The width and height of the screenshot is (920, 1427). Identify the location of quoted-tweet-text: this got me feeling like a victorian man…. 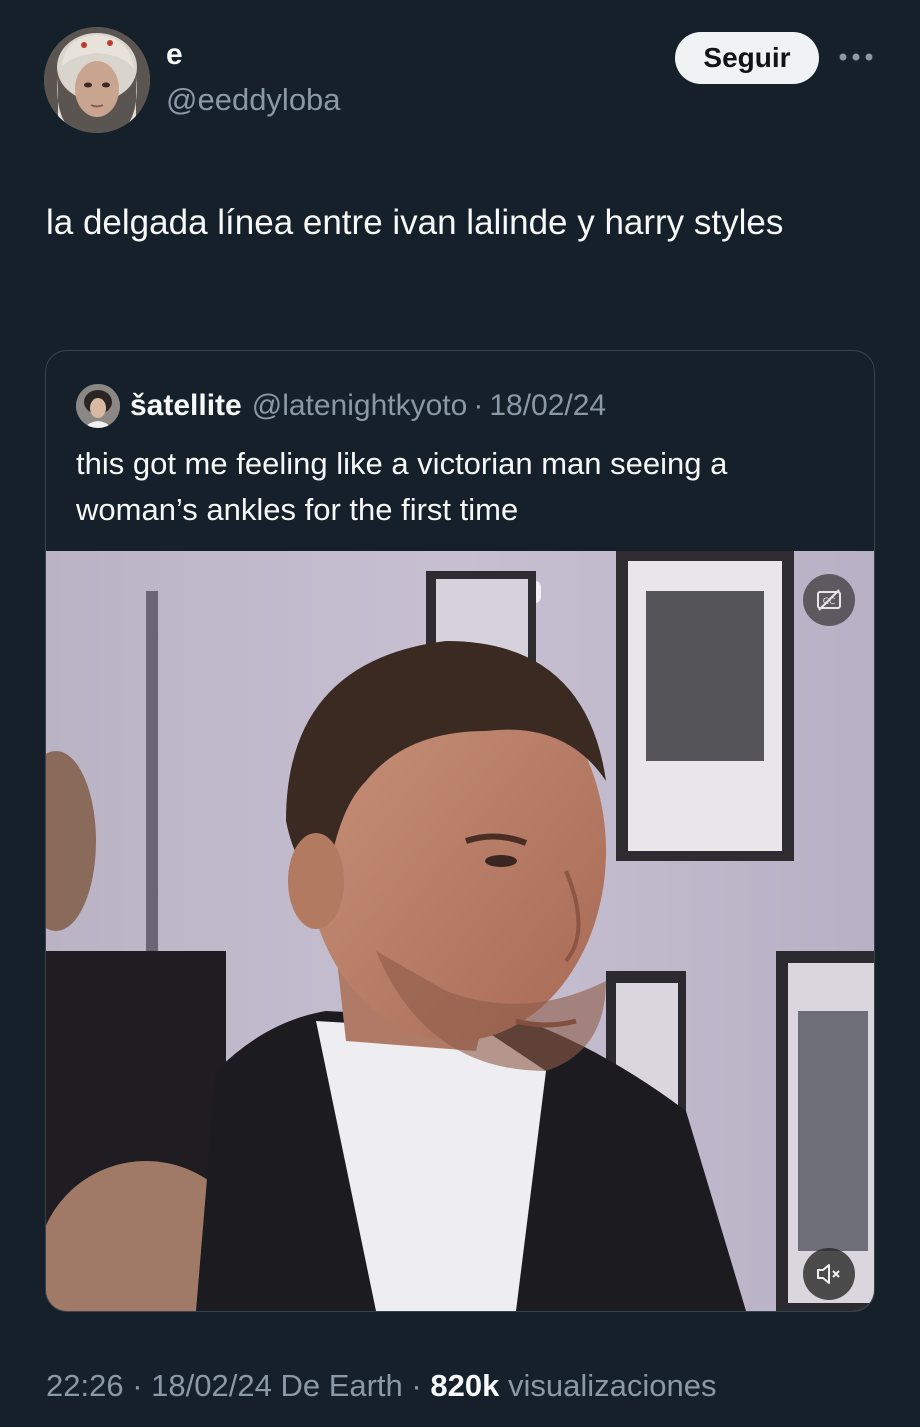
(402, 486).